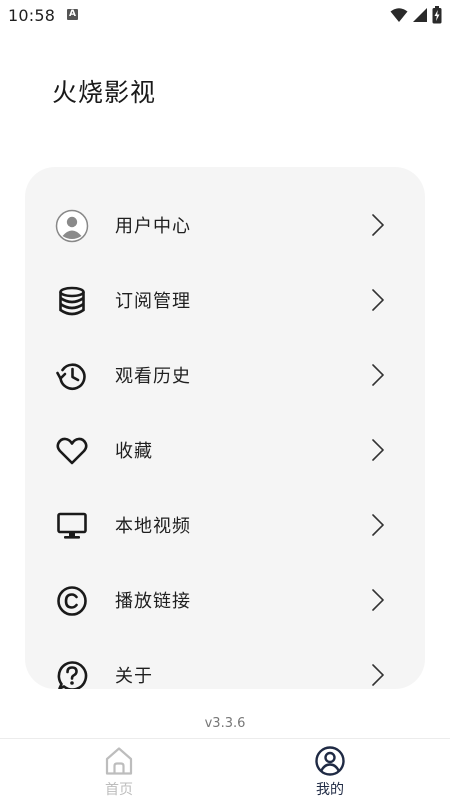 The width and height of the screenshot is (450, 802). What do you see at coordinates (72, 601) in the screenshot?
I see `copyright-icon` at bounding box center [72, 601].